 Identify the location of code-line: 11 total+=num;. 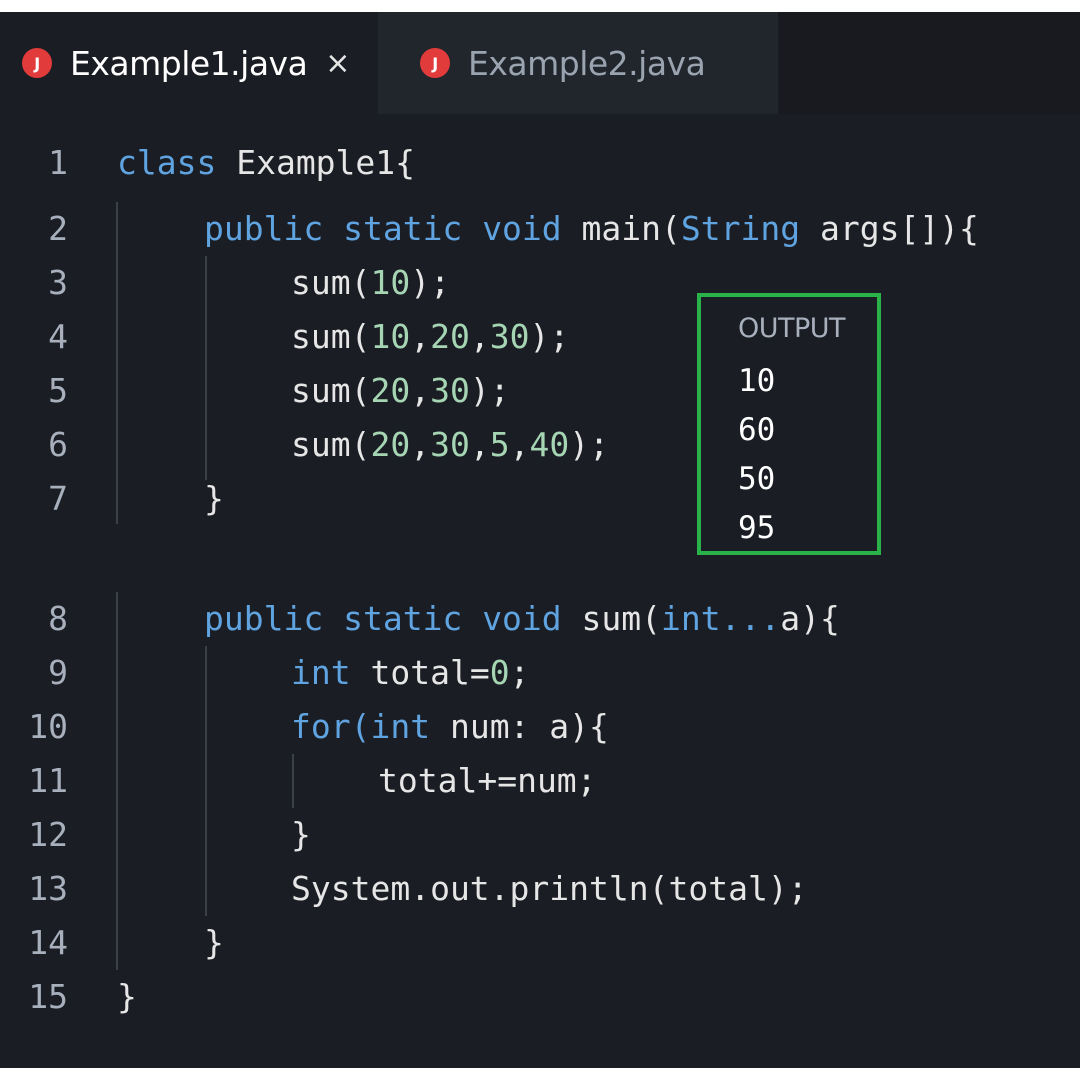
(540, 781).